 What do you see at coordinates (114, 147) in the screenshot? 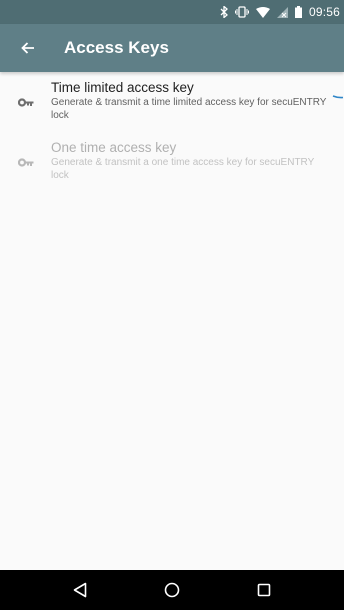
I see `list-item-title: One time access key` at bounding box center [114, 147].